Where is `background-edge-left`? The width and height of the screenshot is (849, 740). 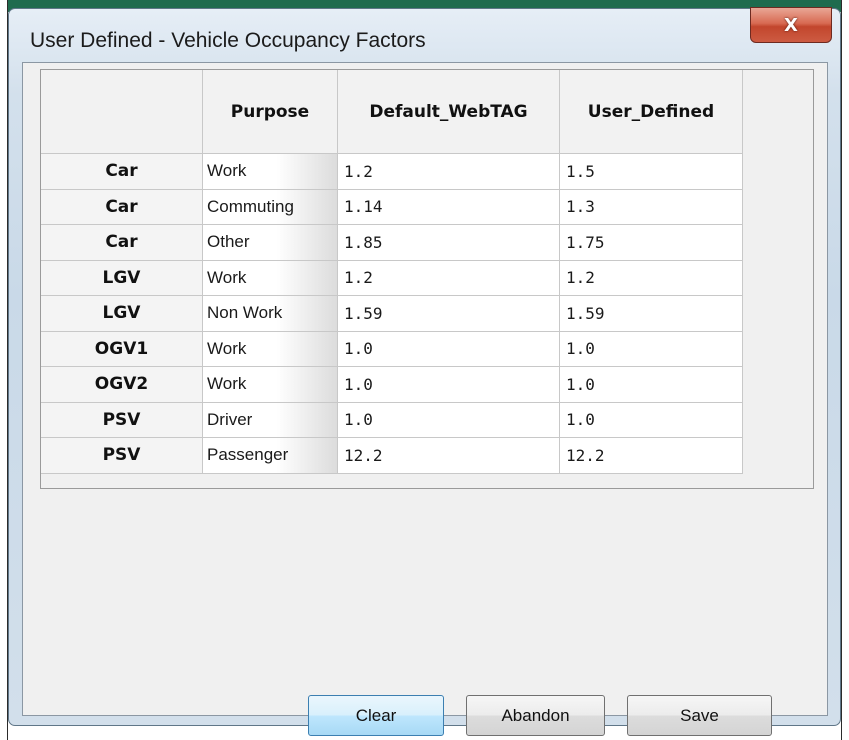 background-edge-left is located at coordinates (4, 370).